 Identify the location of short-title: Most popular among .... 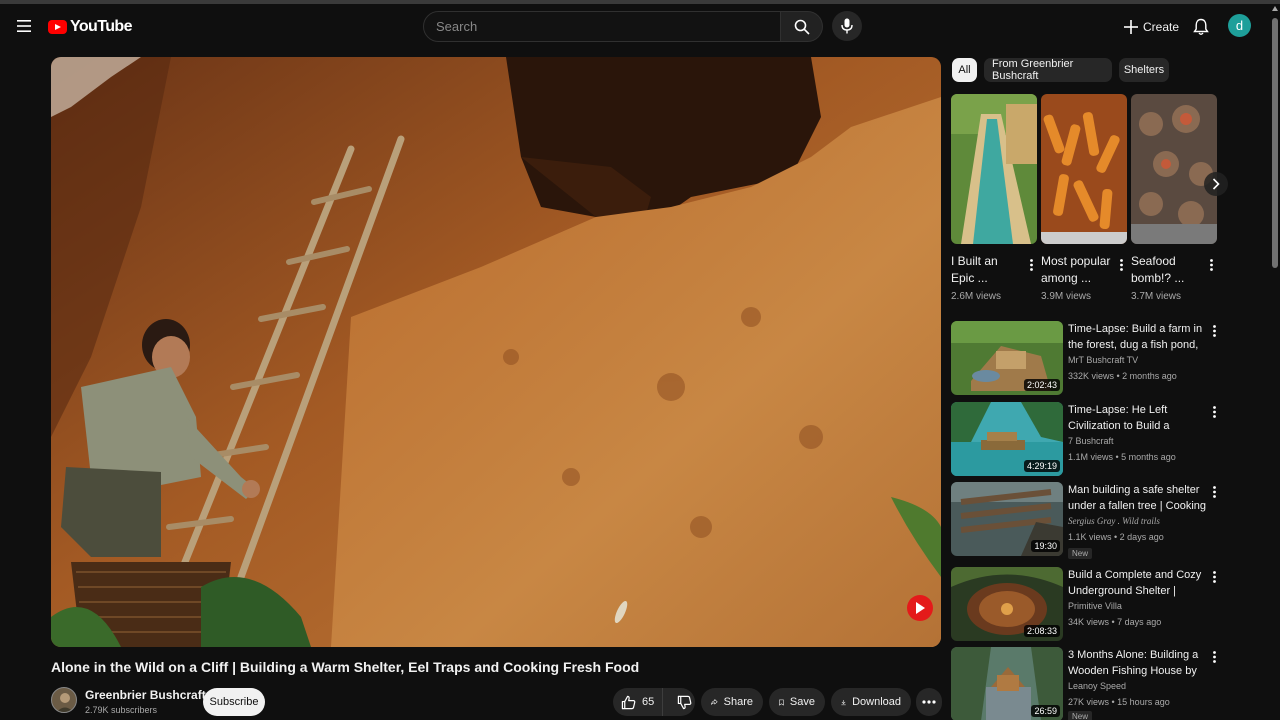
(1076, 269).